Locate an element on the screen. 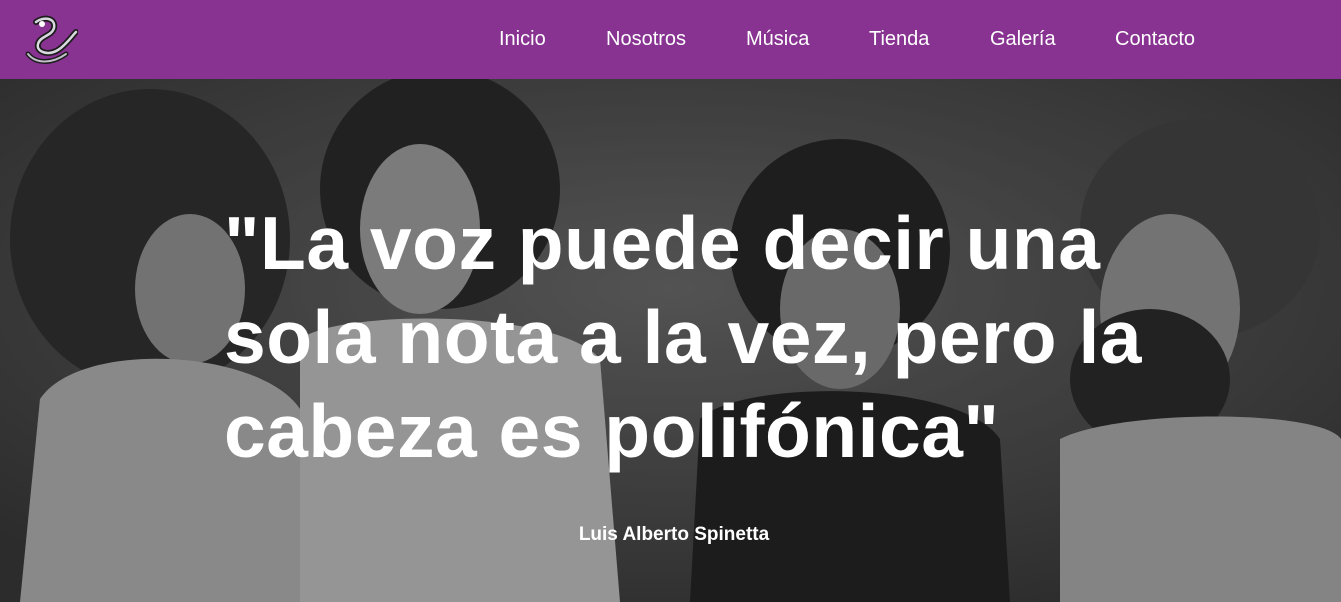 This screenshot has height=602, width=1341. quote-author: Luis Alberto Spinetta is located at coordinates (674, 534).